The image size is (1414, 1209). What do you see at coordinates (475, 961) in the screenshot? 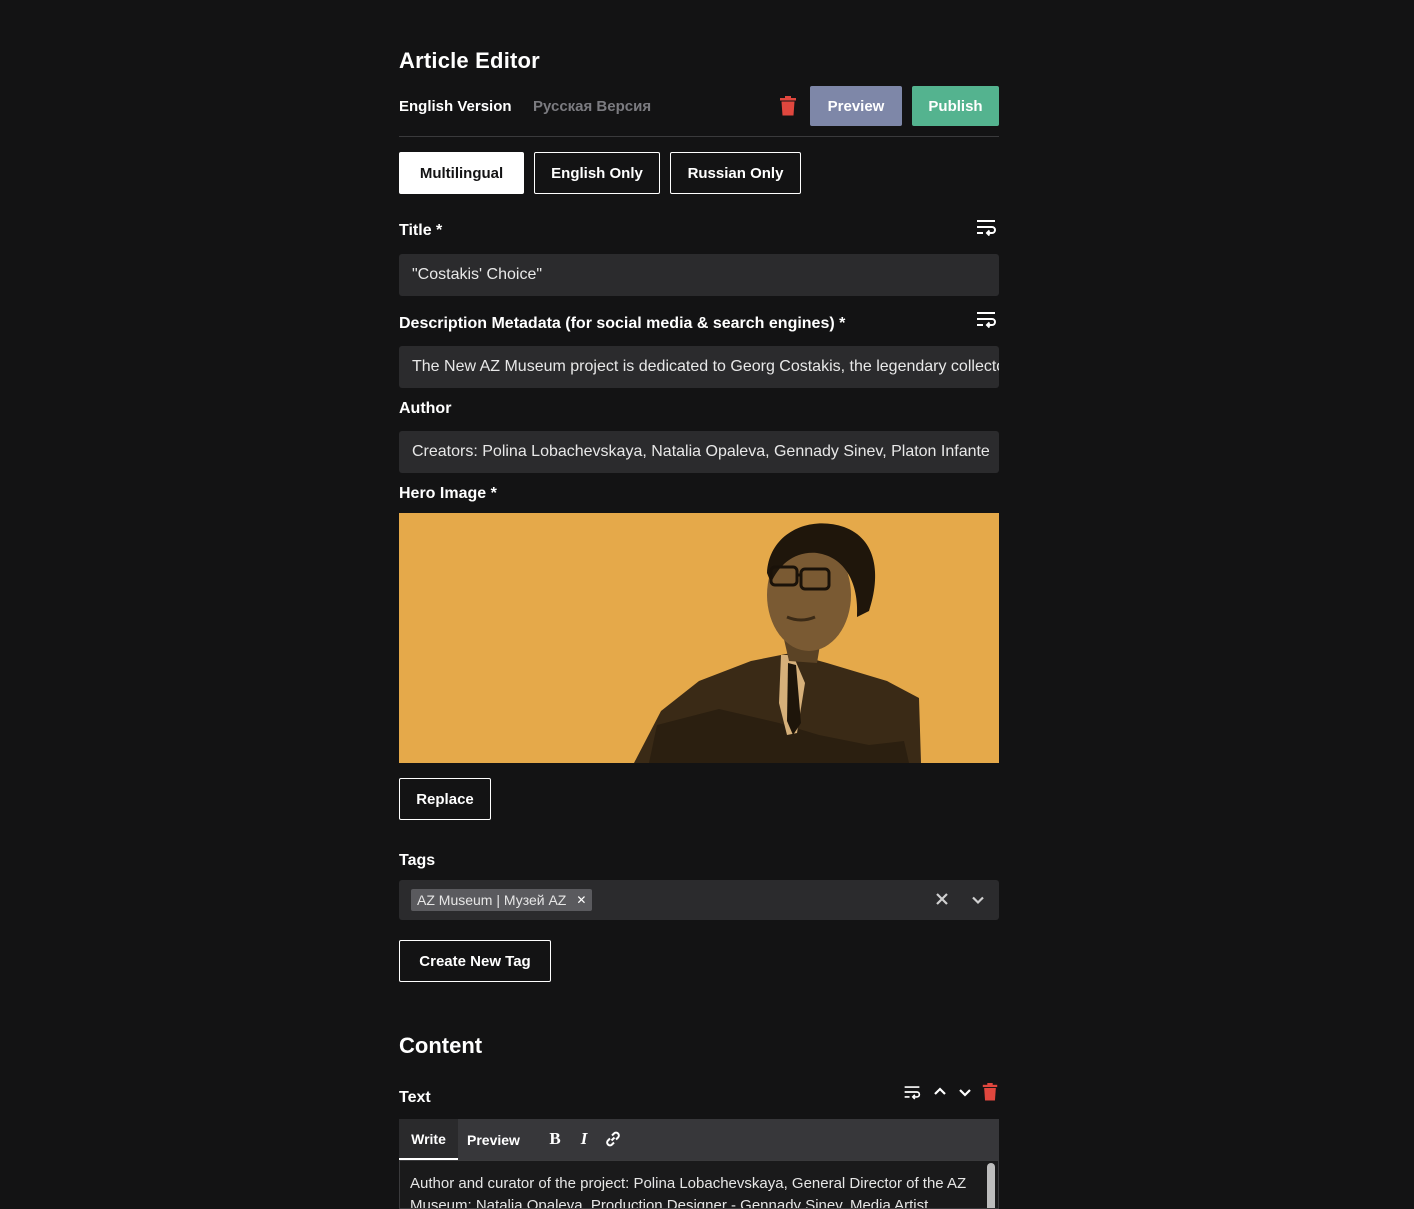
I see `create-new-tag-button: Create New Tag` at bounding box center [475, 961].